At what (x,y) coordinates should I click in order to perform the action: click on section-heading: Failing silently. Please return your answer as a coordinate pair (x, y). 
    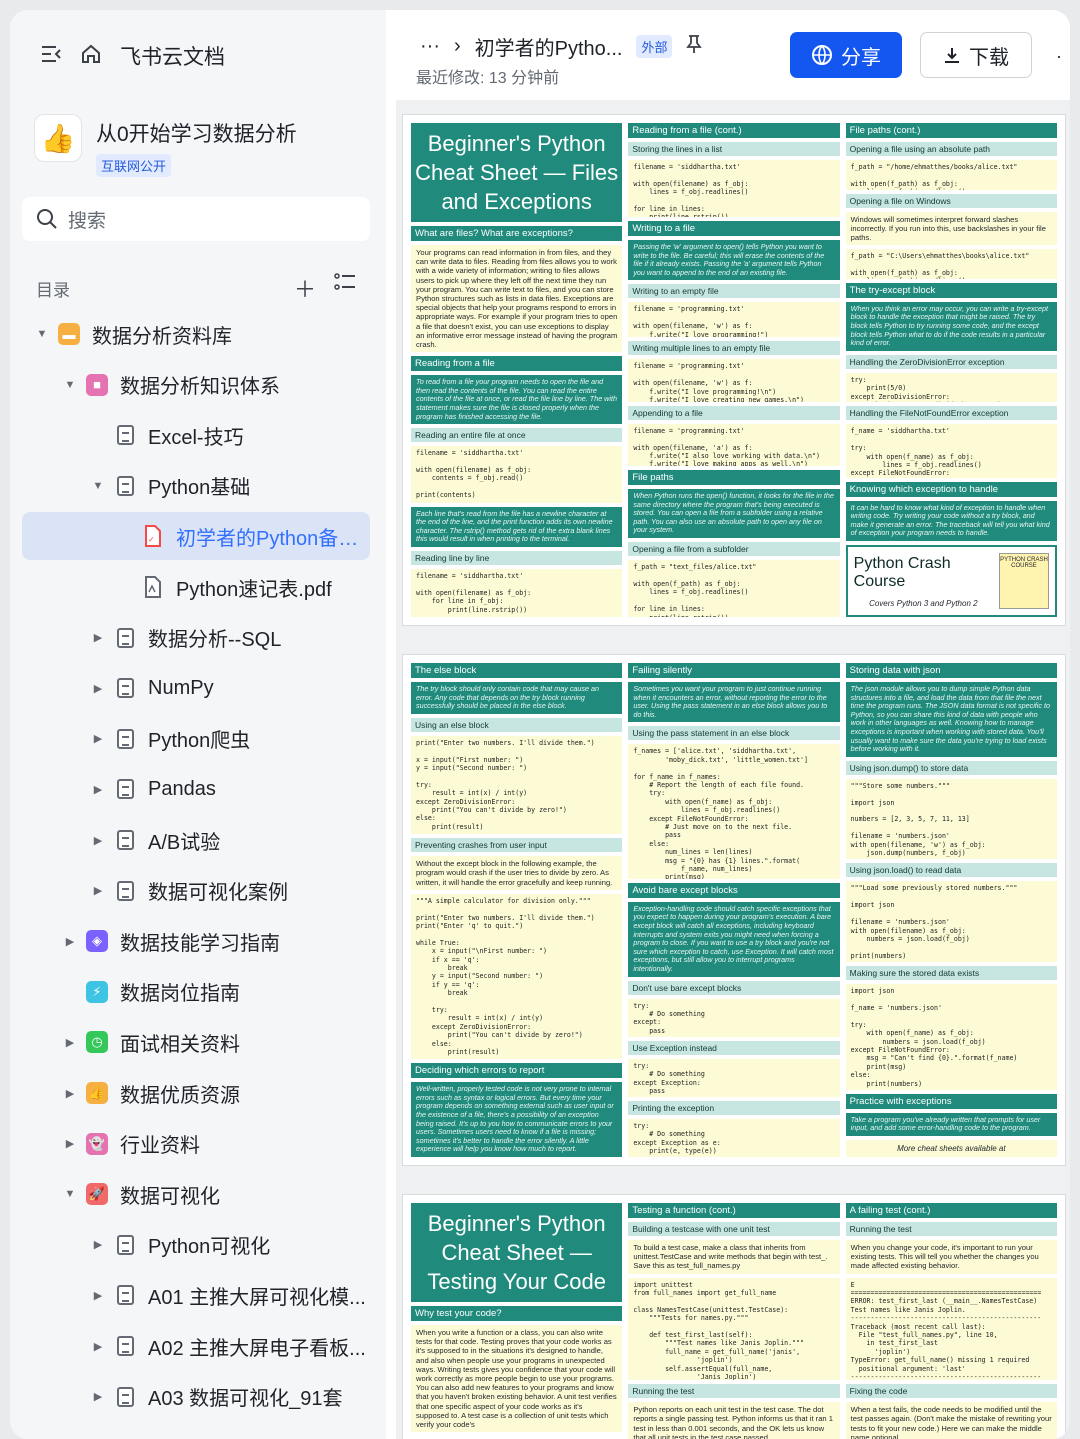
    Looking at the image, I should click on (734, 670).